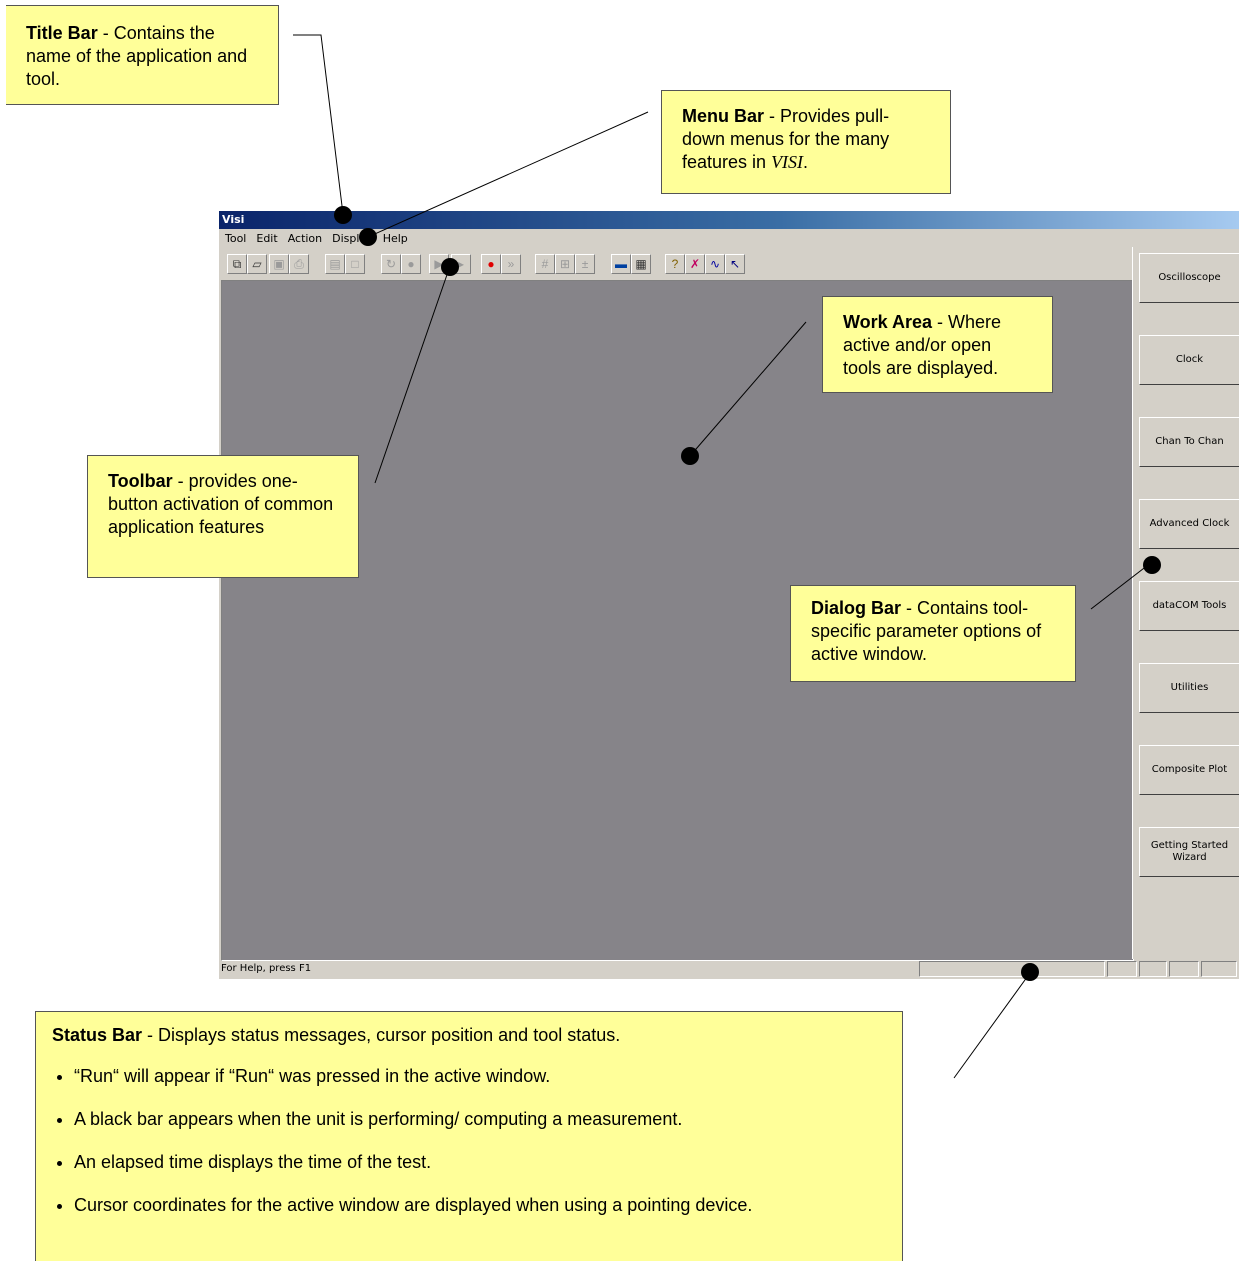 This screenshot has width=1239, height=1261. What do you see at coordinates (62, 33) in the screenshot?
I see `annotation-heading: Title Bar` at bounding box center [62, 33].